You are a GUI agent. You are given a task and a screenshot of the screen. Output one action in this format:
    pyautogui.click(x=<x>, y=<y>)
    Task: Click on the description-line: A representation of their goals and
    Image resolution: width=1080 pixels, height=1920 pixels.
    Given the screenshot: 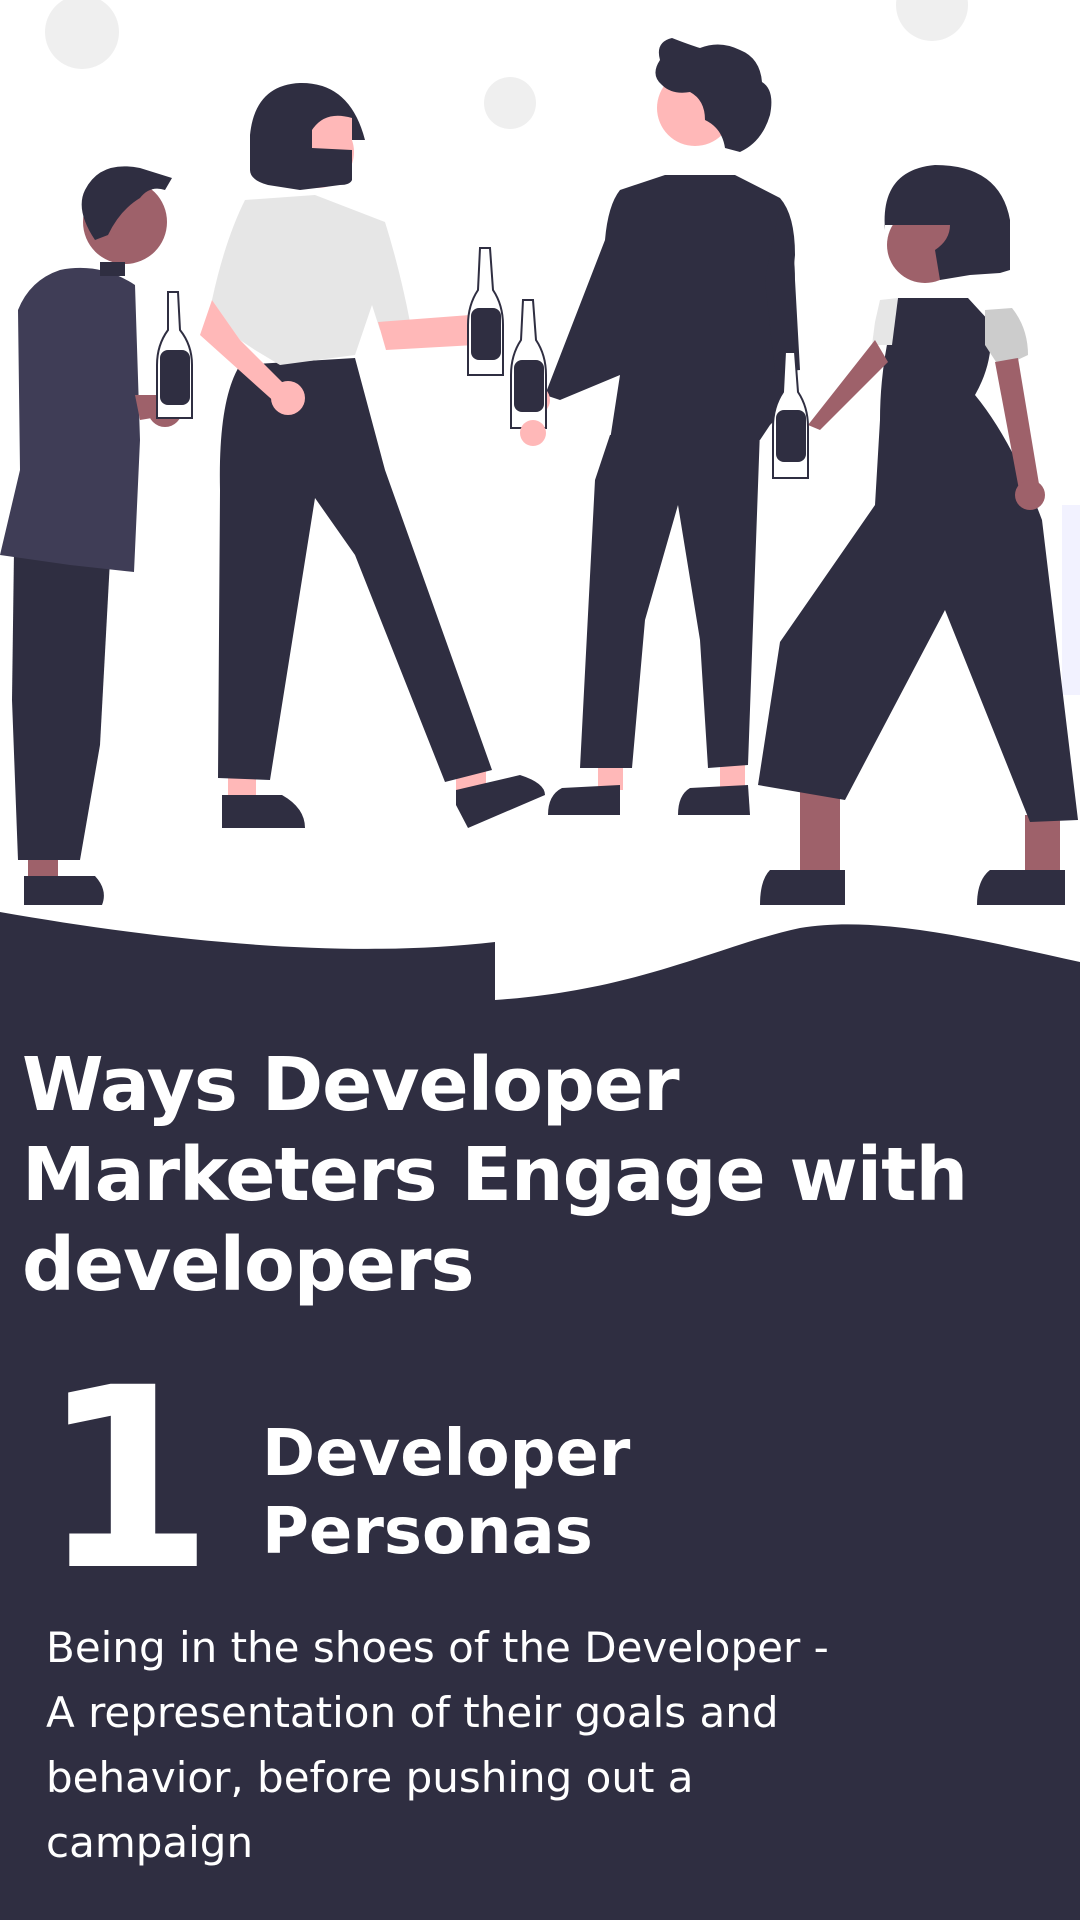 What is the action you would take?
    pyautogui.click(x=412, y=1712)
    